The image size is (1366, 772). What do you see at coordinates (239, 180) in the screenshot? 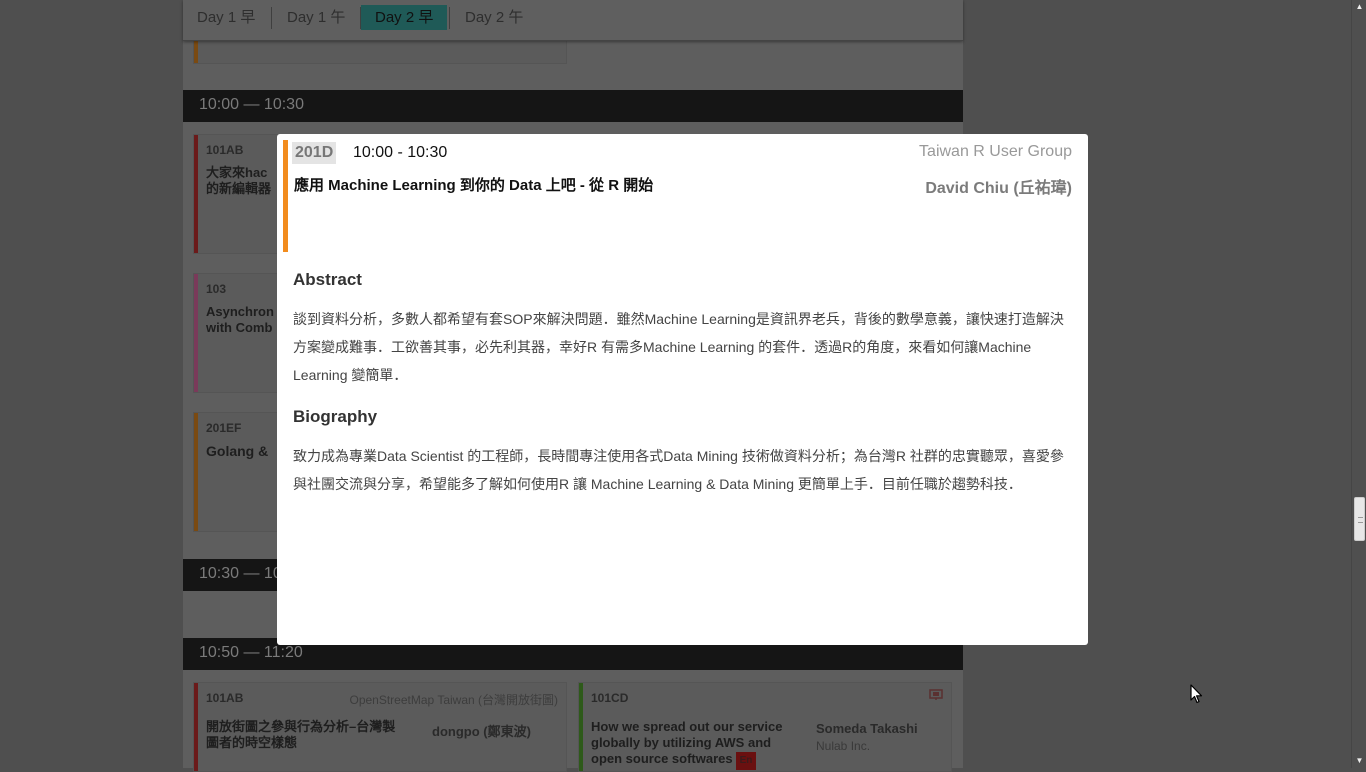
I see `session-title: 大家來hac 的新編輯器` at bounding box center [239, 180].